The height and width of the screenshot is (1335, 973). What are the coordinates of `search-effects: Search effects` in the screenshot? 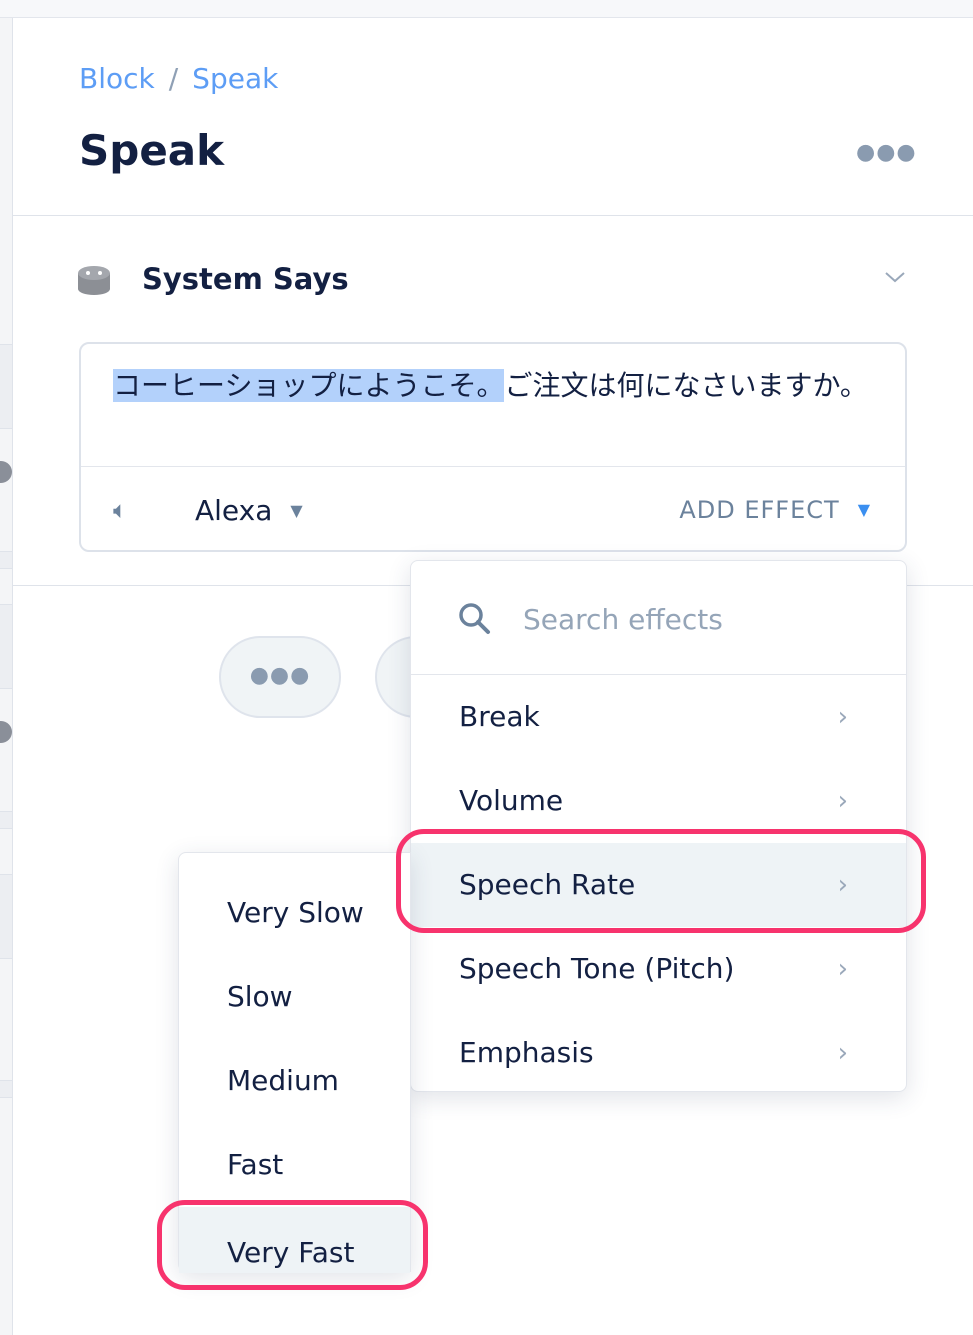 It's located at (658, 618).